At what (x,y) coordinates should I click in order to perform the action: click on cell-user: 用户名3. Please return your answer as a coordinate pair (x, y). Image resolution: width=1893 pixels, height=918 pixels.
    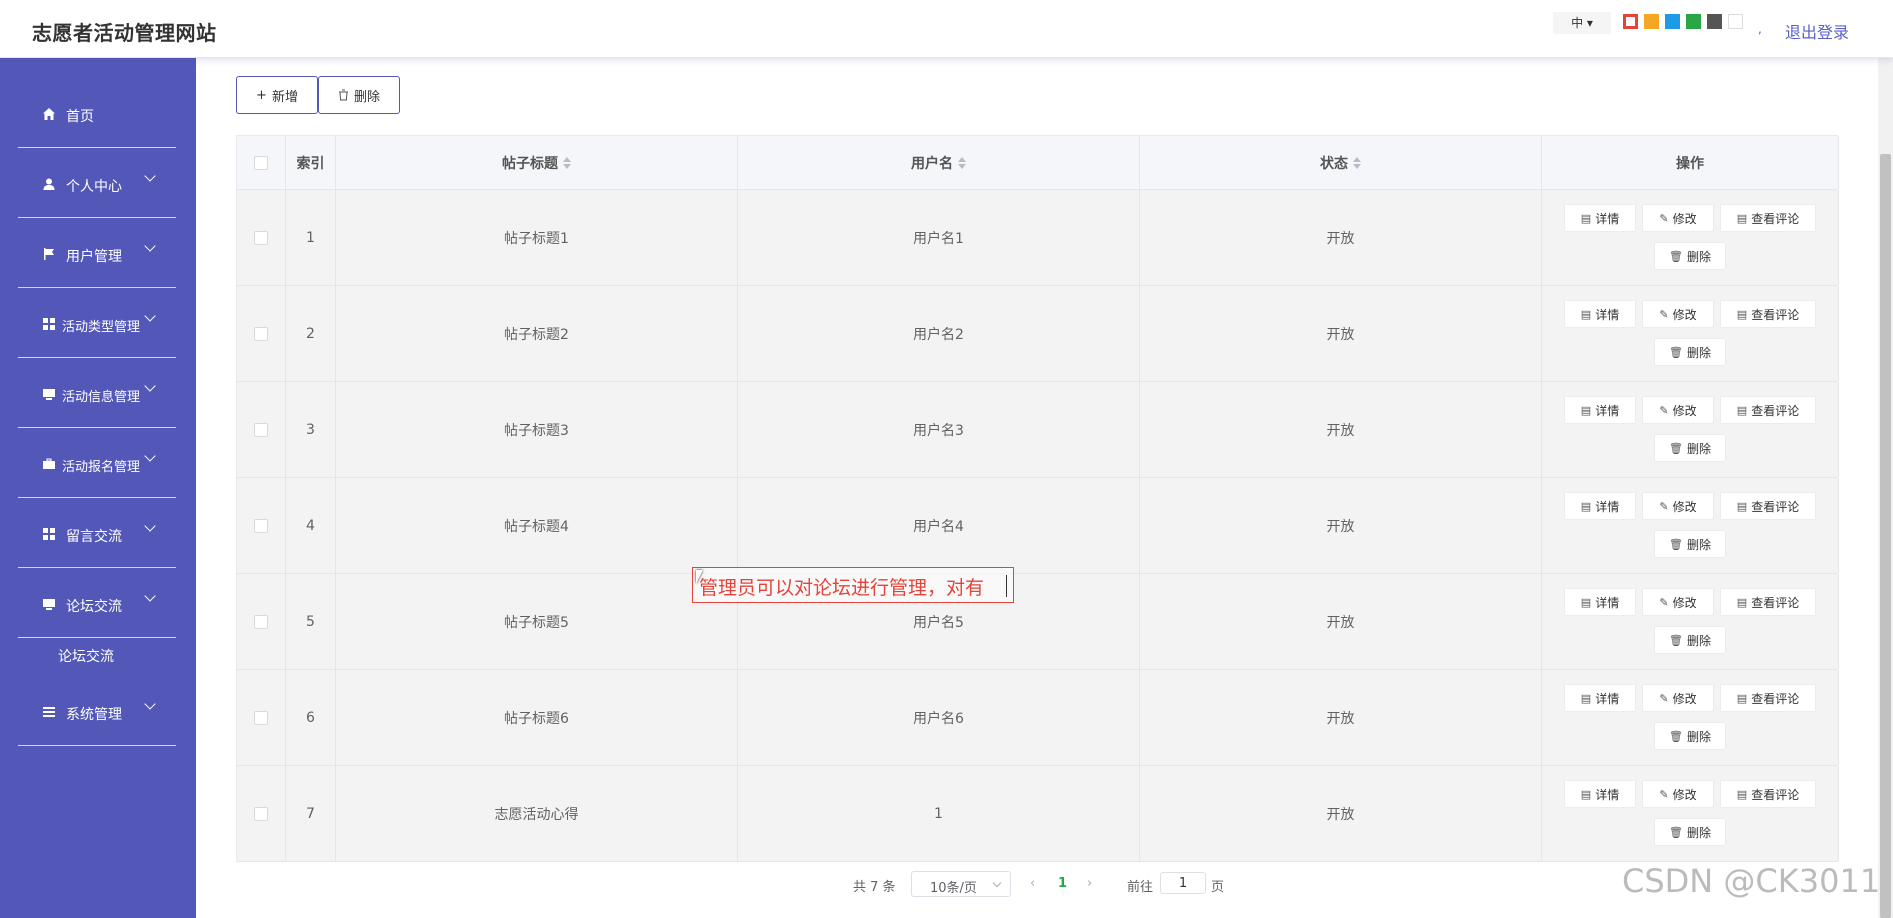
    Looking at the image, I should click on (939, 429).